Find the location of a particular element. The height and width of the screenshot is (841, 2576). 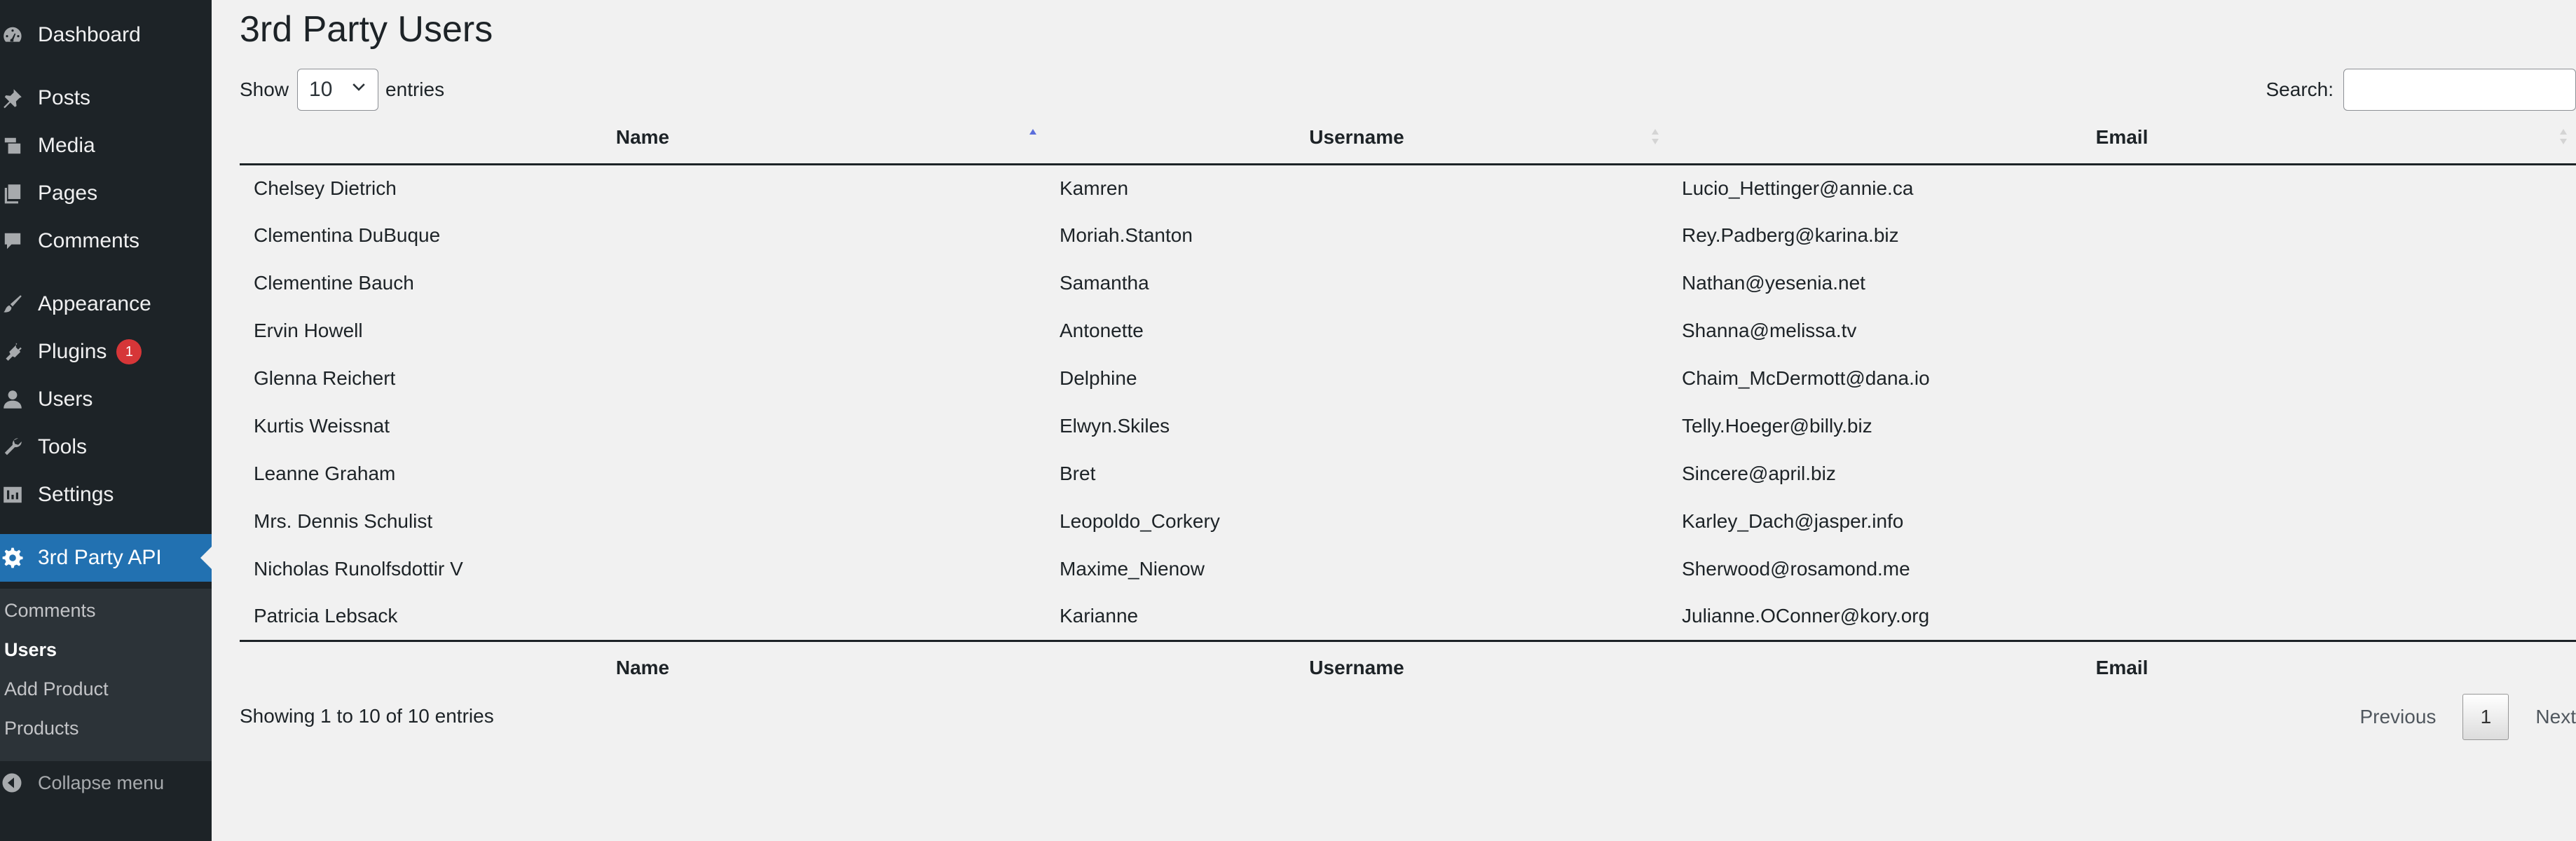

menu-label: Dashboard is located at coordinates (90, 34).